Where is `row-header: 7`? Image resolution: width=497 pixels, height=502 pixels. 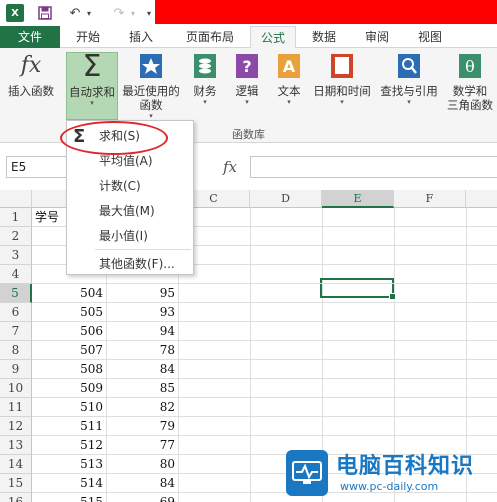 row-header: 7 is located at coordinates (16, 331).